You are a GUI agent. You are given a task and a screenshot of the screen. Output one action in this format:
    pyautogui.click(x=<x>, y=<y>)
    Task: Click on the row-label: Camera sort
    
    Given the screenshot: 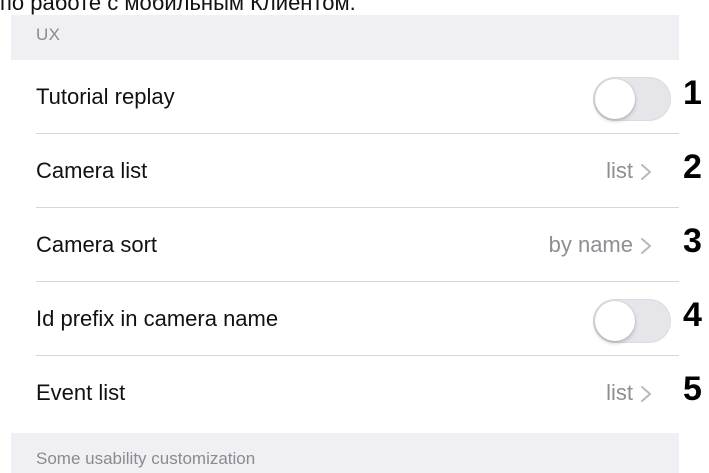 What is the action you would take?
    pyautogui.click(x=97, y=244)
    